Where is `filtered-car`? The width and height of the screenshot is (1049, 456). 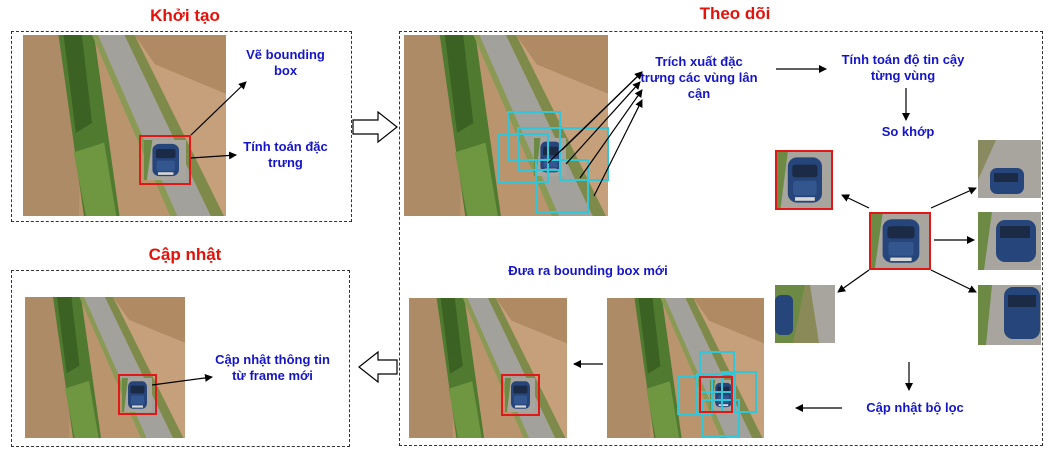
filtered-car is located at coordinates (723, 395).